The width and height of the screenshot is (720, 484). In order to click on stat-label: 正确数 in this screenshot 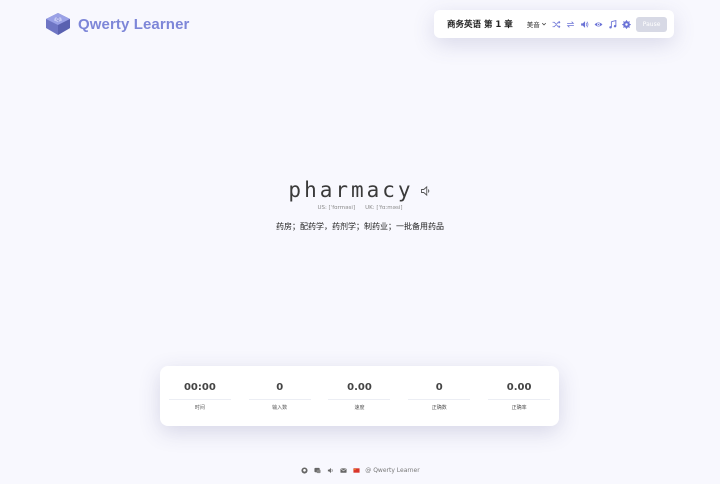, I will do `click(439, 408)`.